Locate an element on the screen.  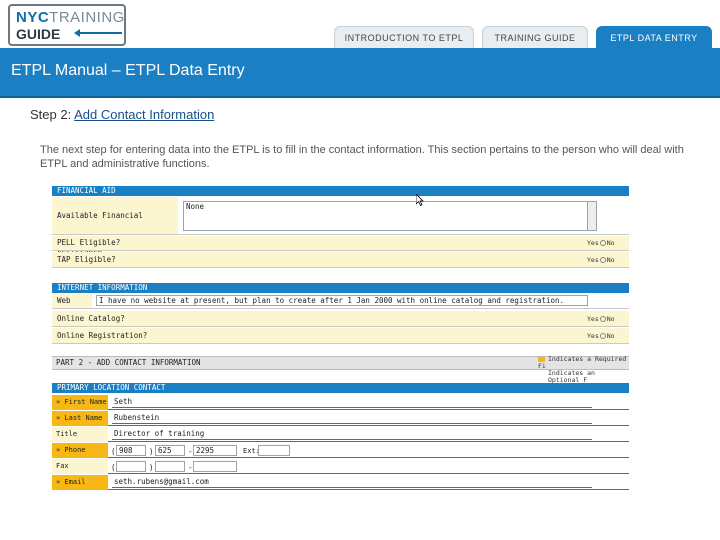
nyc-training-guide-logo: NYCTRAINING GUIDE is located at coordinates (67, 25).